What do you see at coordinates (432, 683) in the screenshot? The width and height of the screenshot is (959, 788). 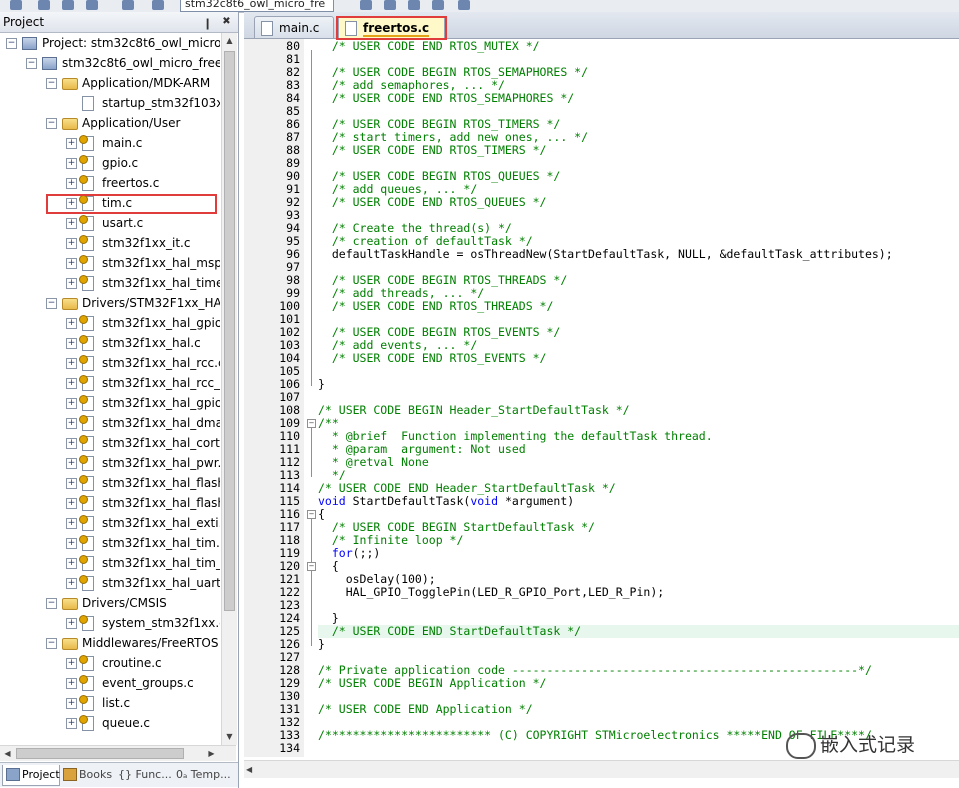 I see `code-line: /* USER CODE BEGIN Application */` at bounding box center [432, 683].